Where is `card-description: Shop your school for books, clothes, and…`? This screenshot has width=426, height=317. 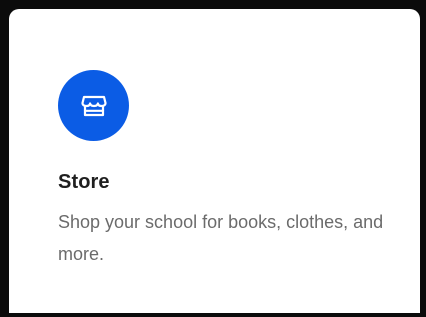
card-description: Shop your school for books, clothes, and… is located at coordinates (221, 238).